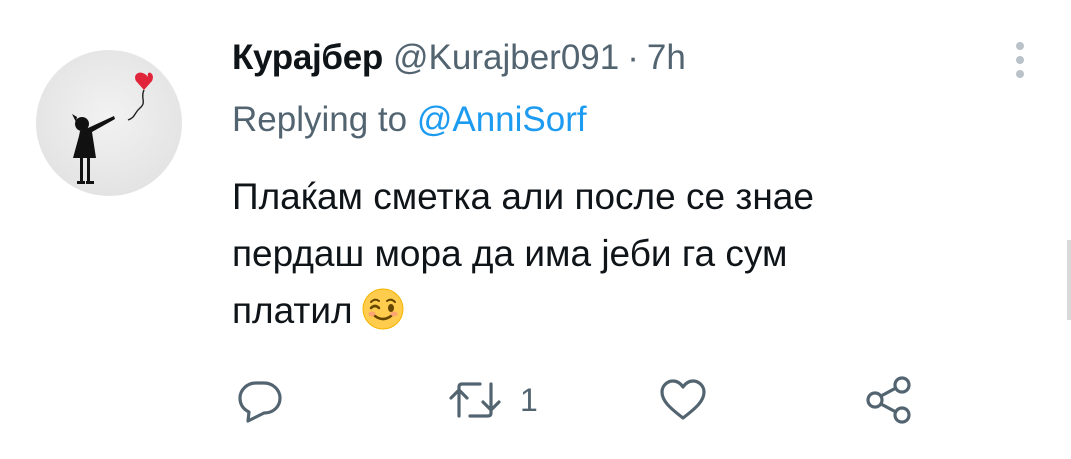 The width and height of the screenshot is (1071, 459). Describe the element at coordinates (409, 120) in the screenshot. I see `replying-to: Replying to @AnniSorf` at that location.